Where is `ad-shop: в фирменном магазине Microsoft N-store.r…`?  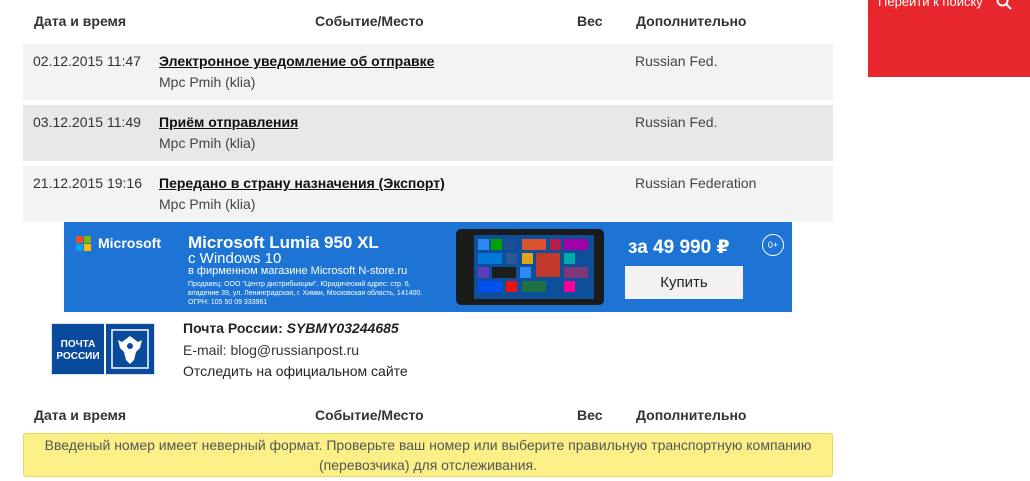 ad-shop: в фирменном магазине Microsoft N-store.r… is located at coordinates (298, 271).